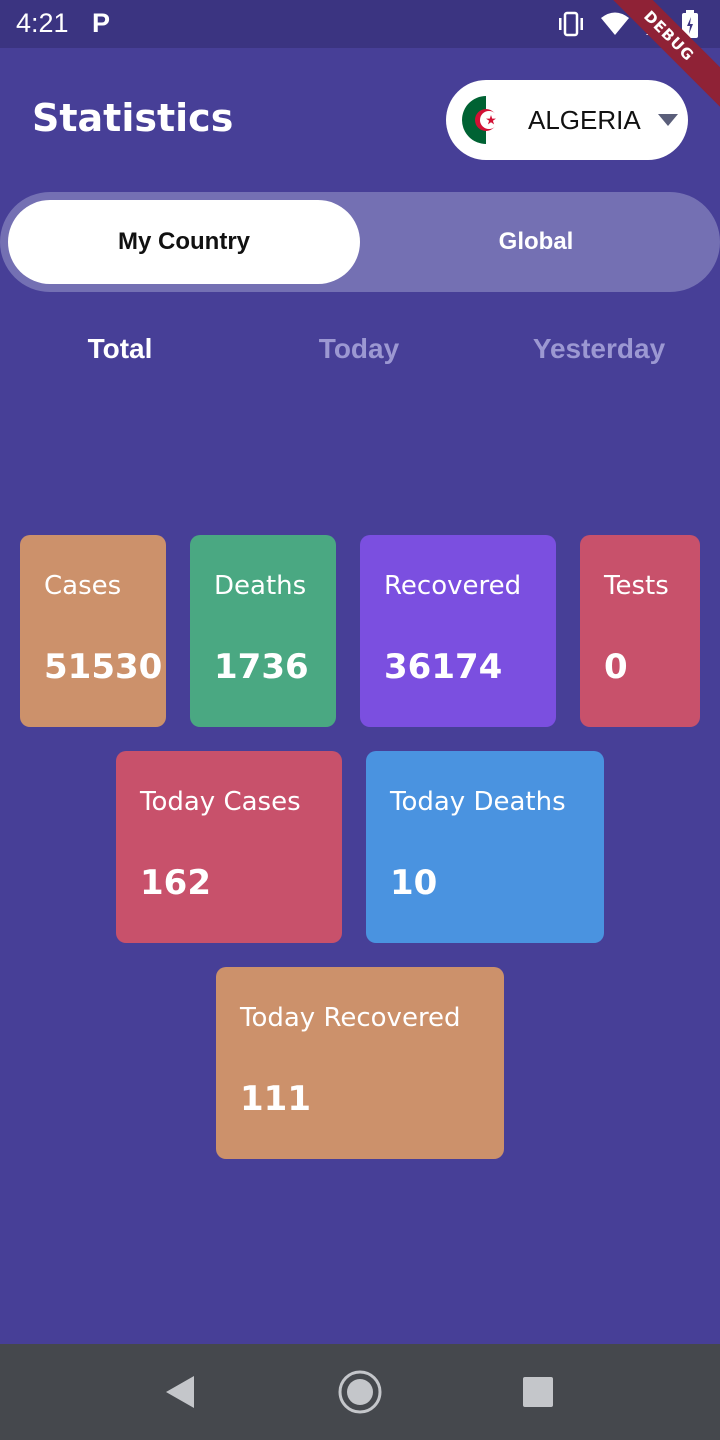 The width and height of the screenshot is (720, 1440). I want to click on algeria-flag-icon, so click(486, 120).